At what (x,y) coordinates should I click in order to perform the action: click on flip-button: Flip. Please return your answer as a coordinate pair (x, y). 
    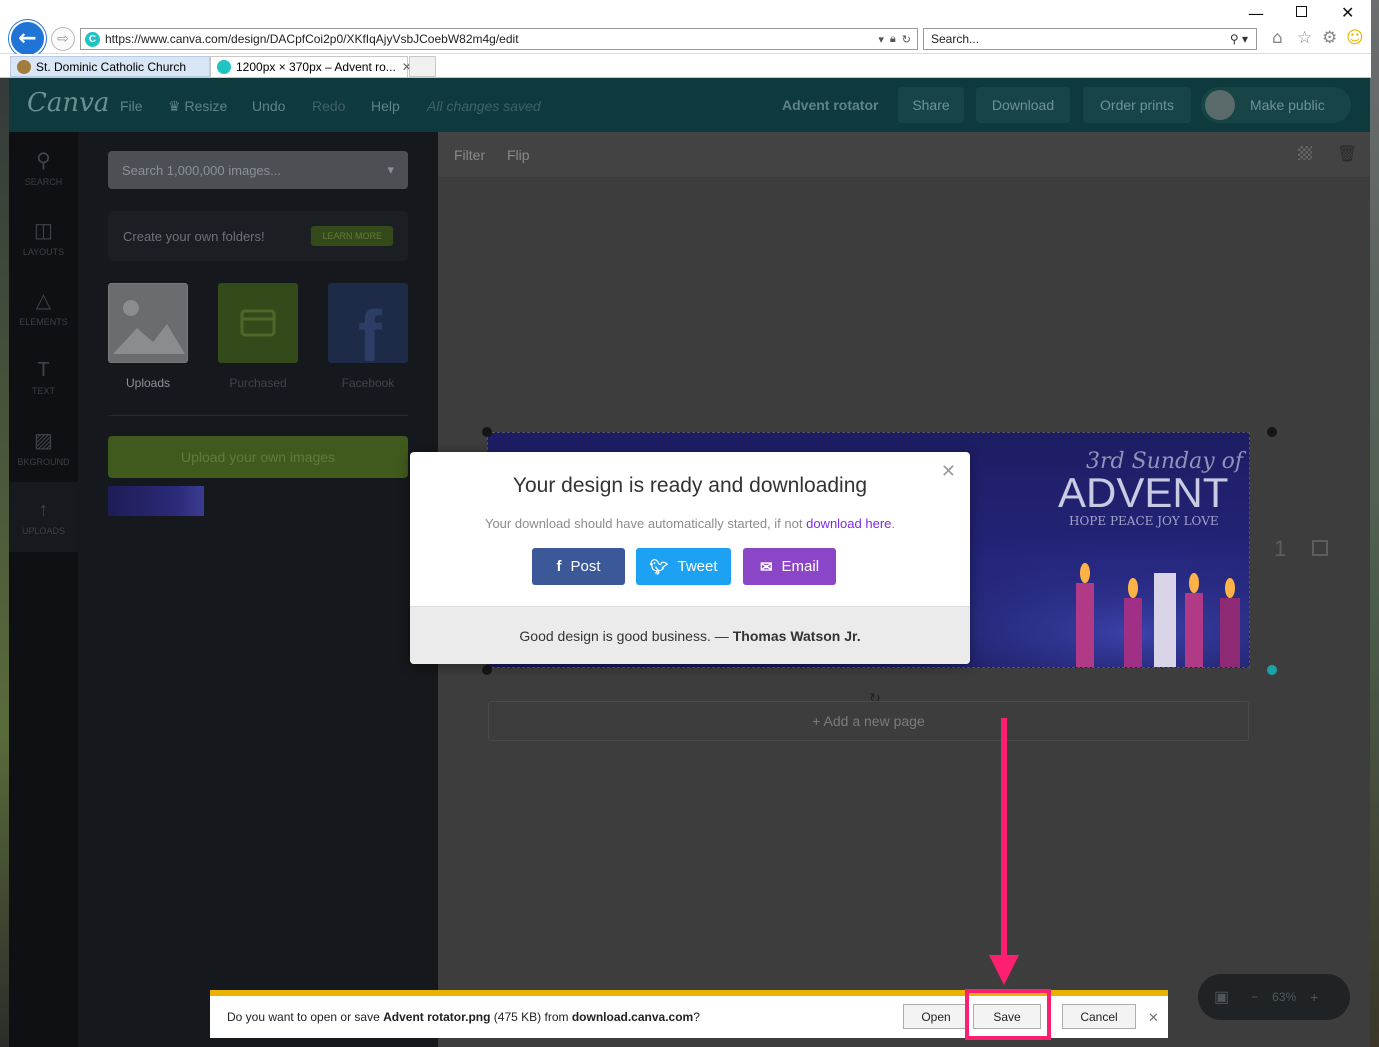
    Looking at the image, I should click on (518, 155).